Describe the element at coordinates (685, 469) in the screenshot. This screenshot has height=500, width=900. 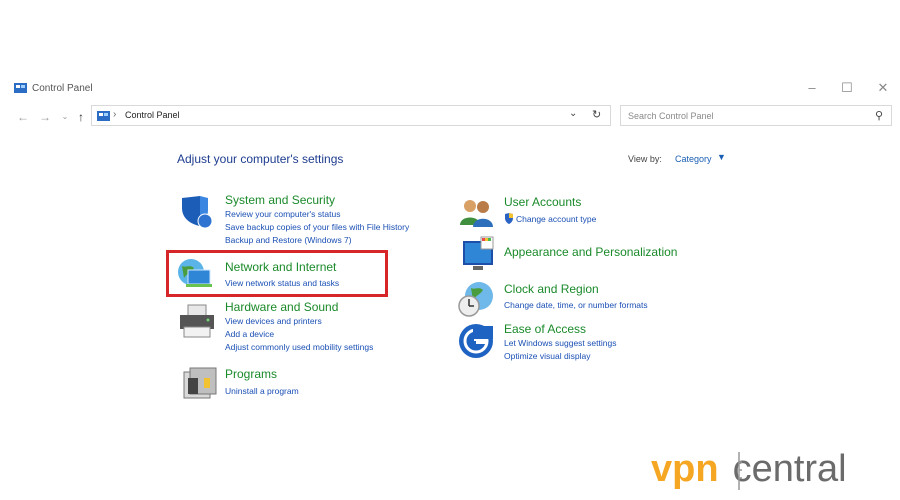
I see `logo-vpn-text: vpn` at that location.